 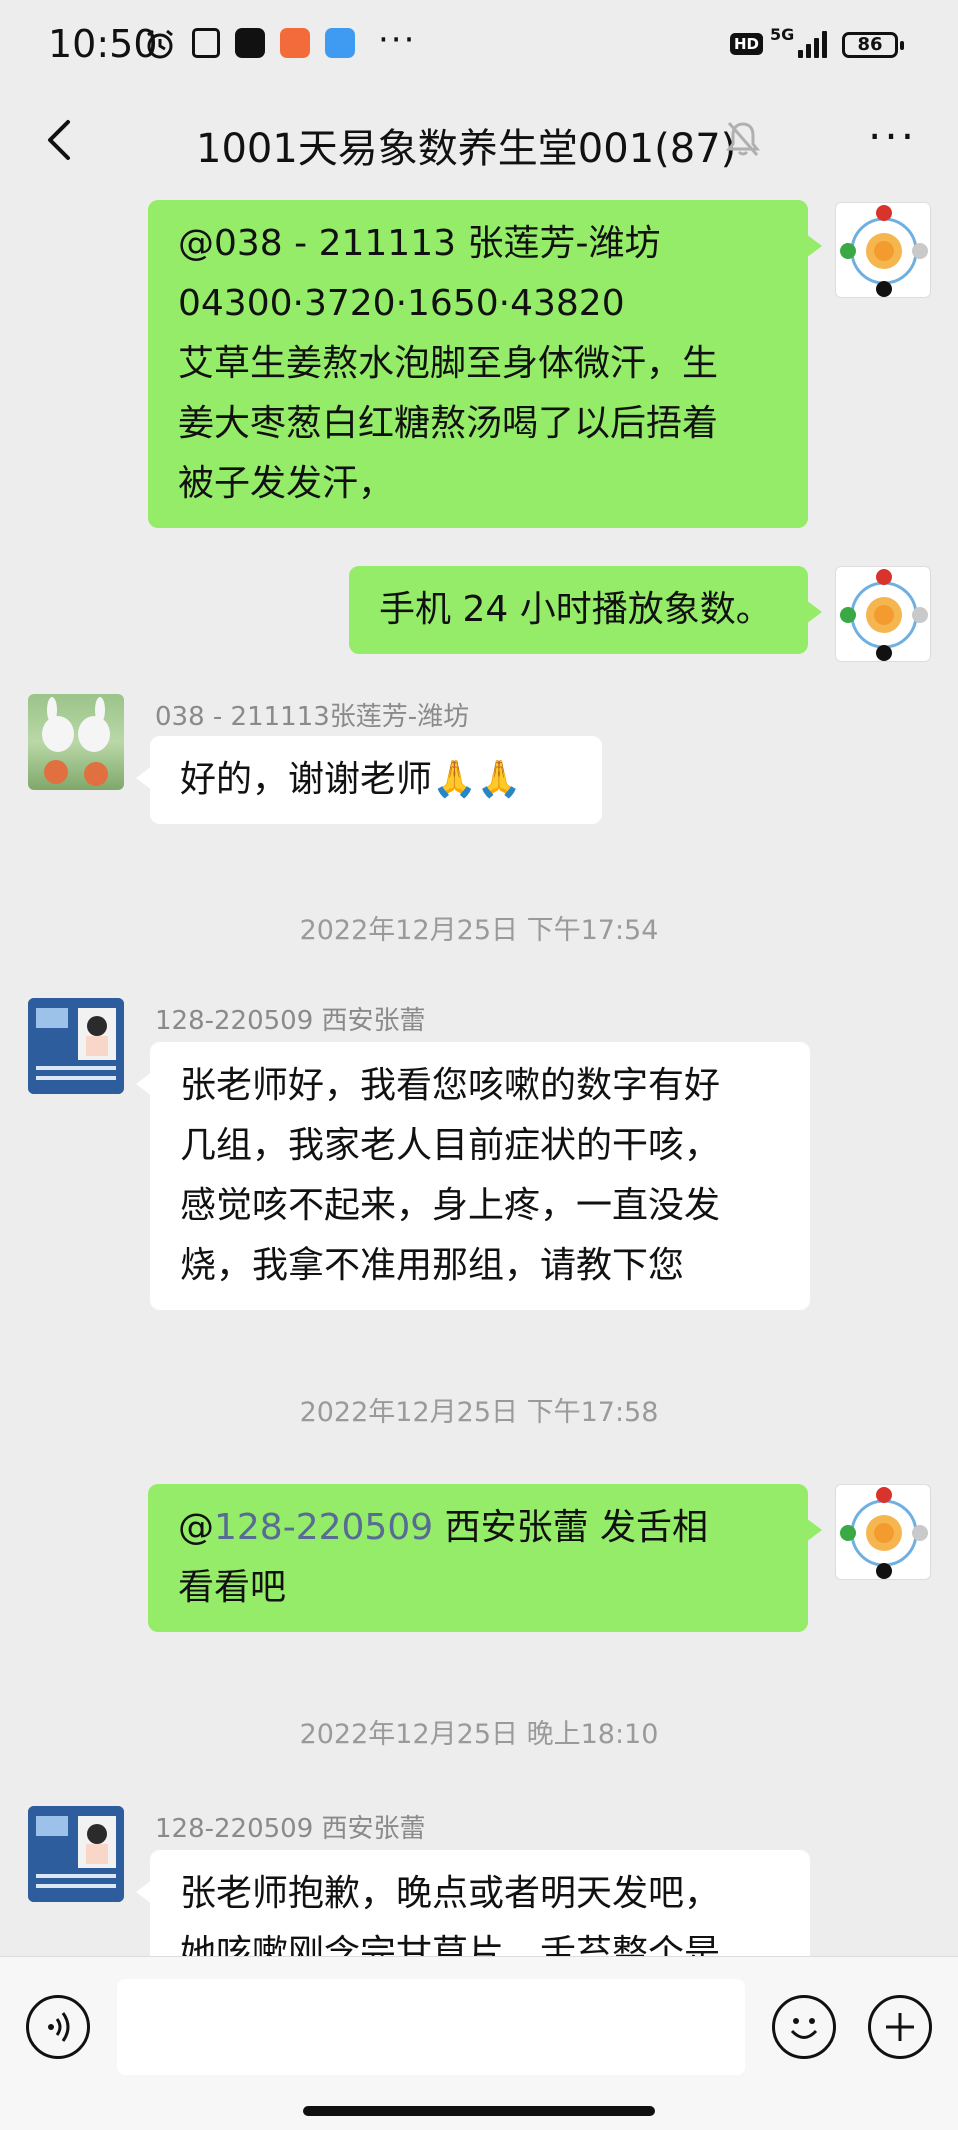 What do you see at coordinates (397, 40) in the screenshot?
I see `status-more-icon: ···` at bounding box center [397, 40].